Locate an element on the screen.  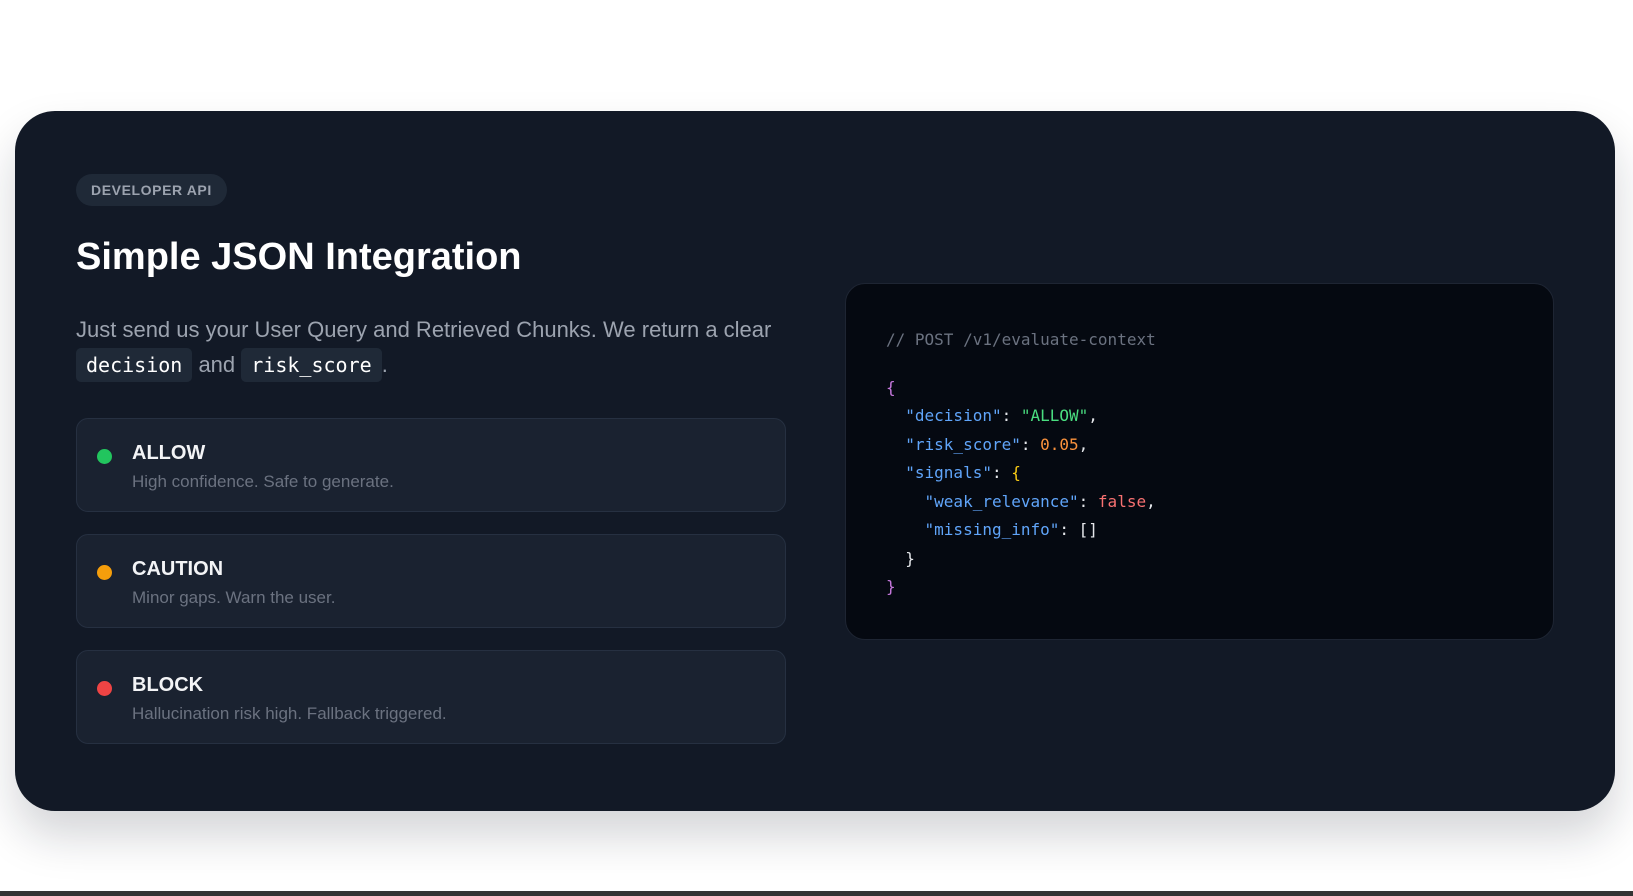
decision-key: "decision" is located at coordinates (953, 415).